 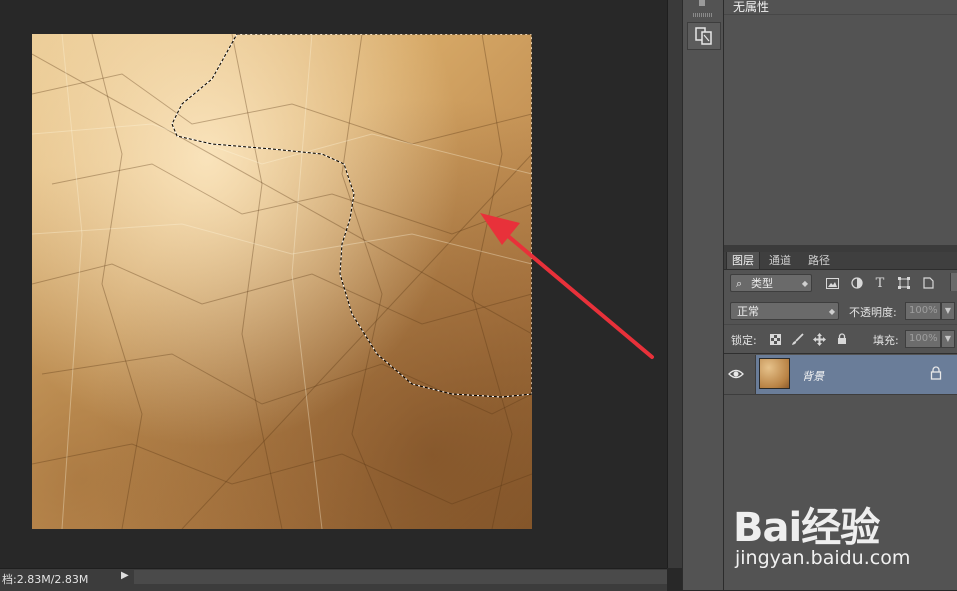 What do you see at coordinates (743, 260) in the screenshot?
I see `tab-layers: 图层` at bounding box center [743, 260].